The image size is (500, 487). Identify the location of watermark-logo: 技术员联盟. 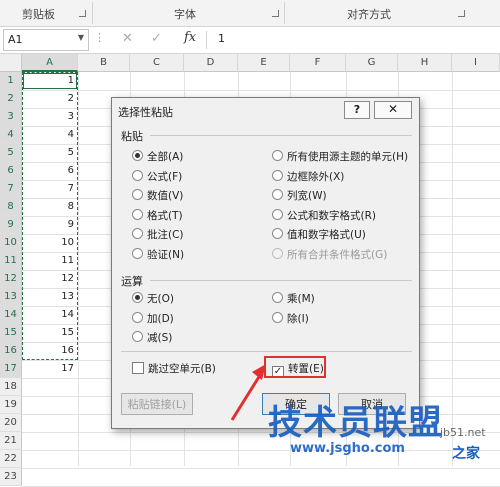
(355, 423).